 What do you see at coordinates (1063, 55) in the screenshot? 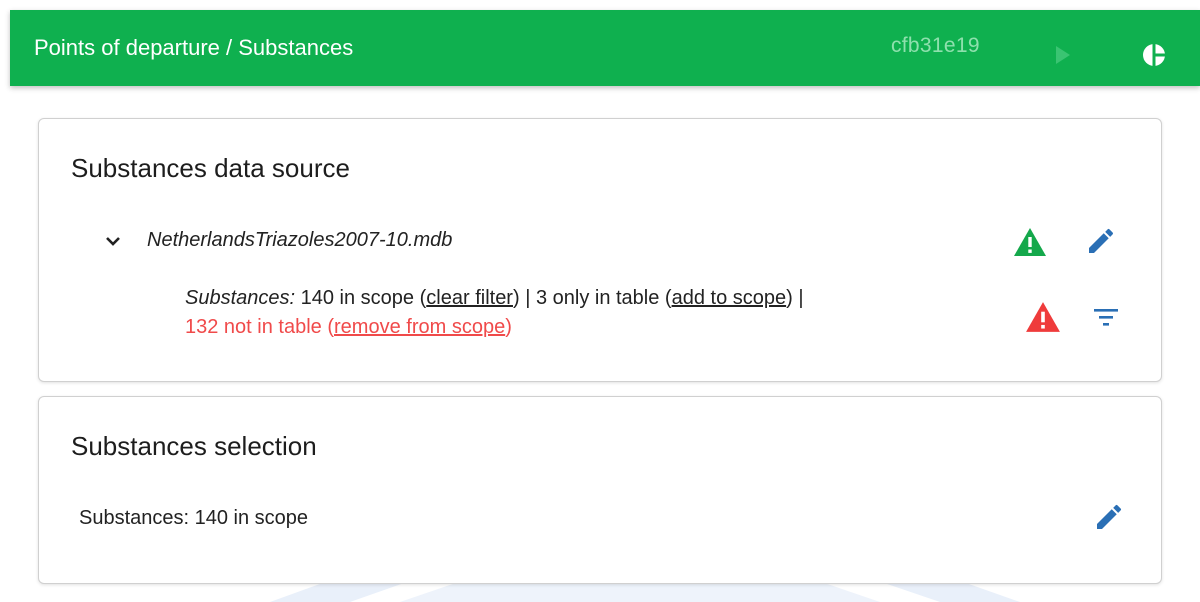
I see `play-icon` at bounding box center [1063, 55].